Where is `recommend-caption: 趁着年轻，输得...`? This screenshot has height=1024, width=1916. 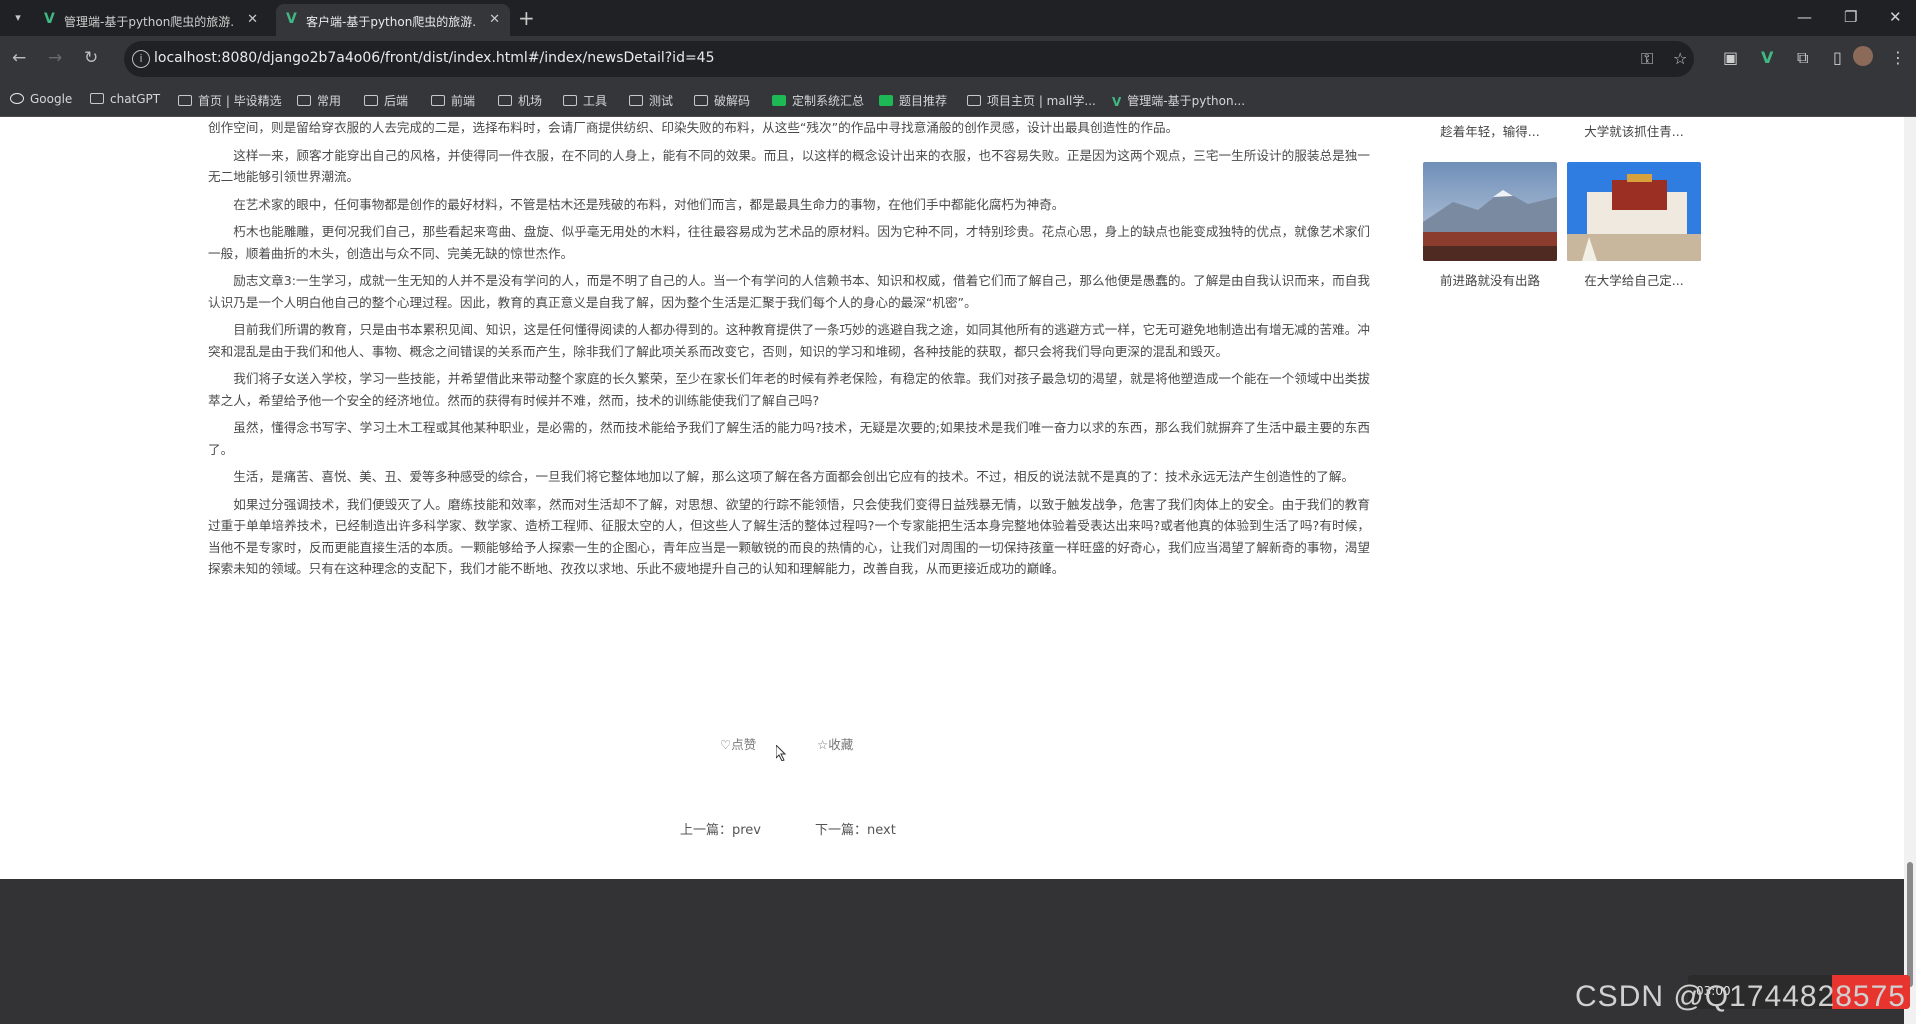 recommend-caption: 趁着年轻，输得... is located at coordinates (1490, 130).